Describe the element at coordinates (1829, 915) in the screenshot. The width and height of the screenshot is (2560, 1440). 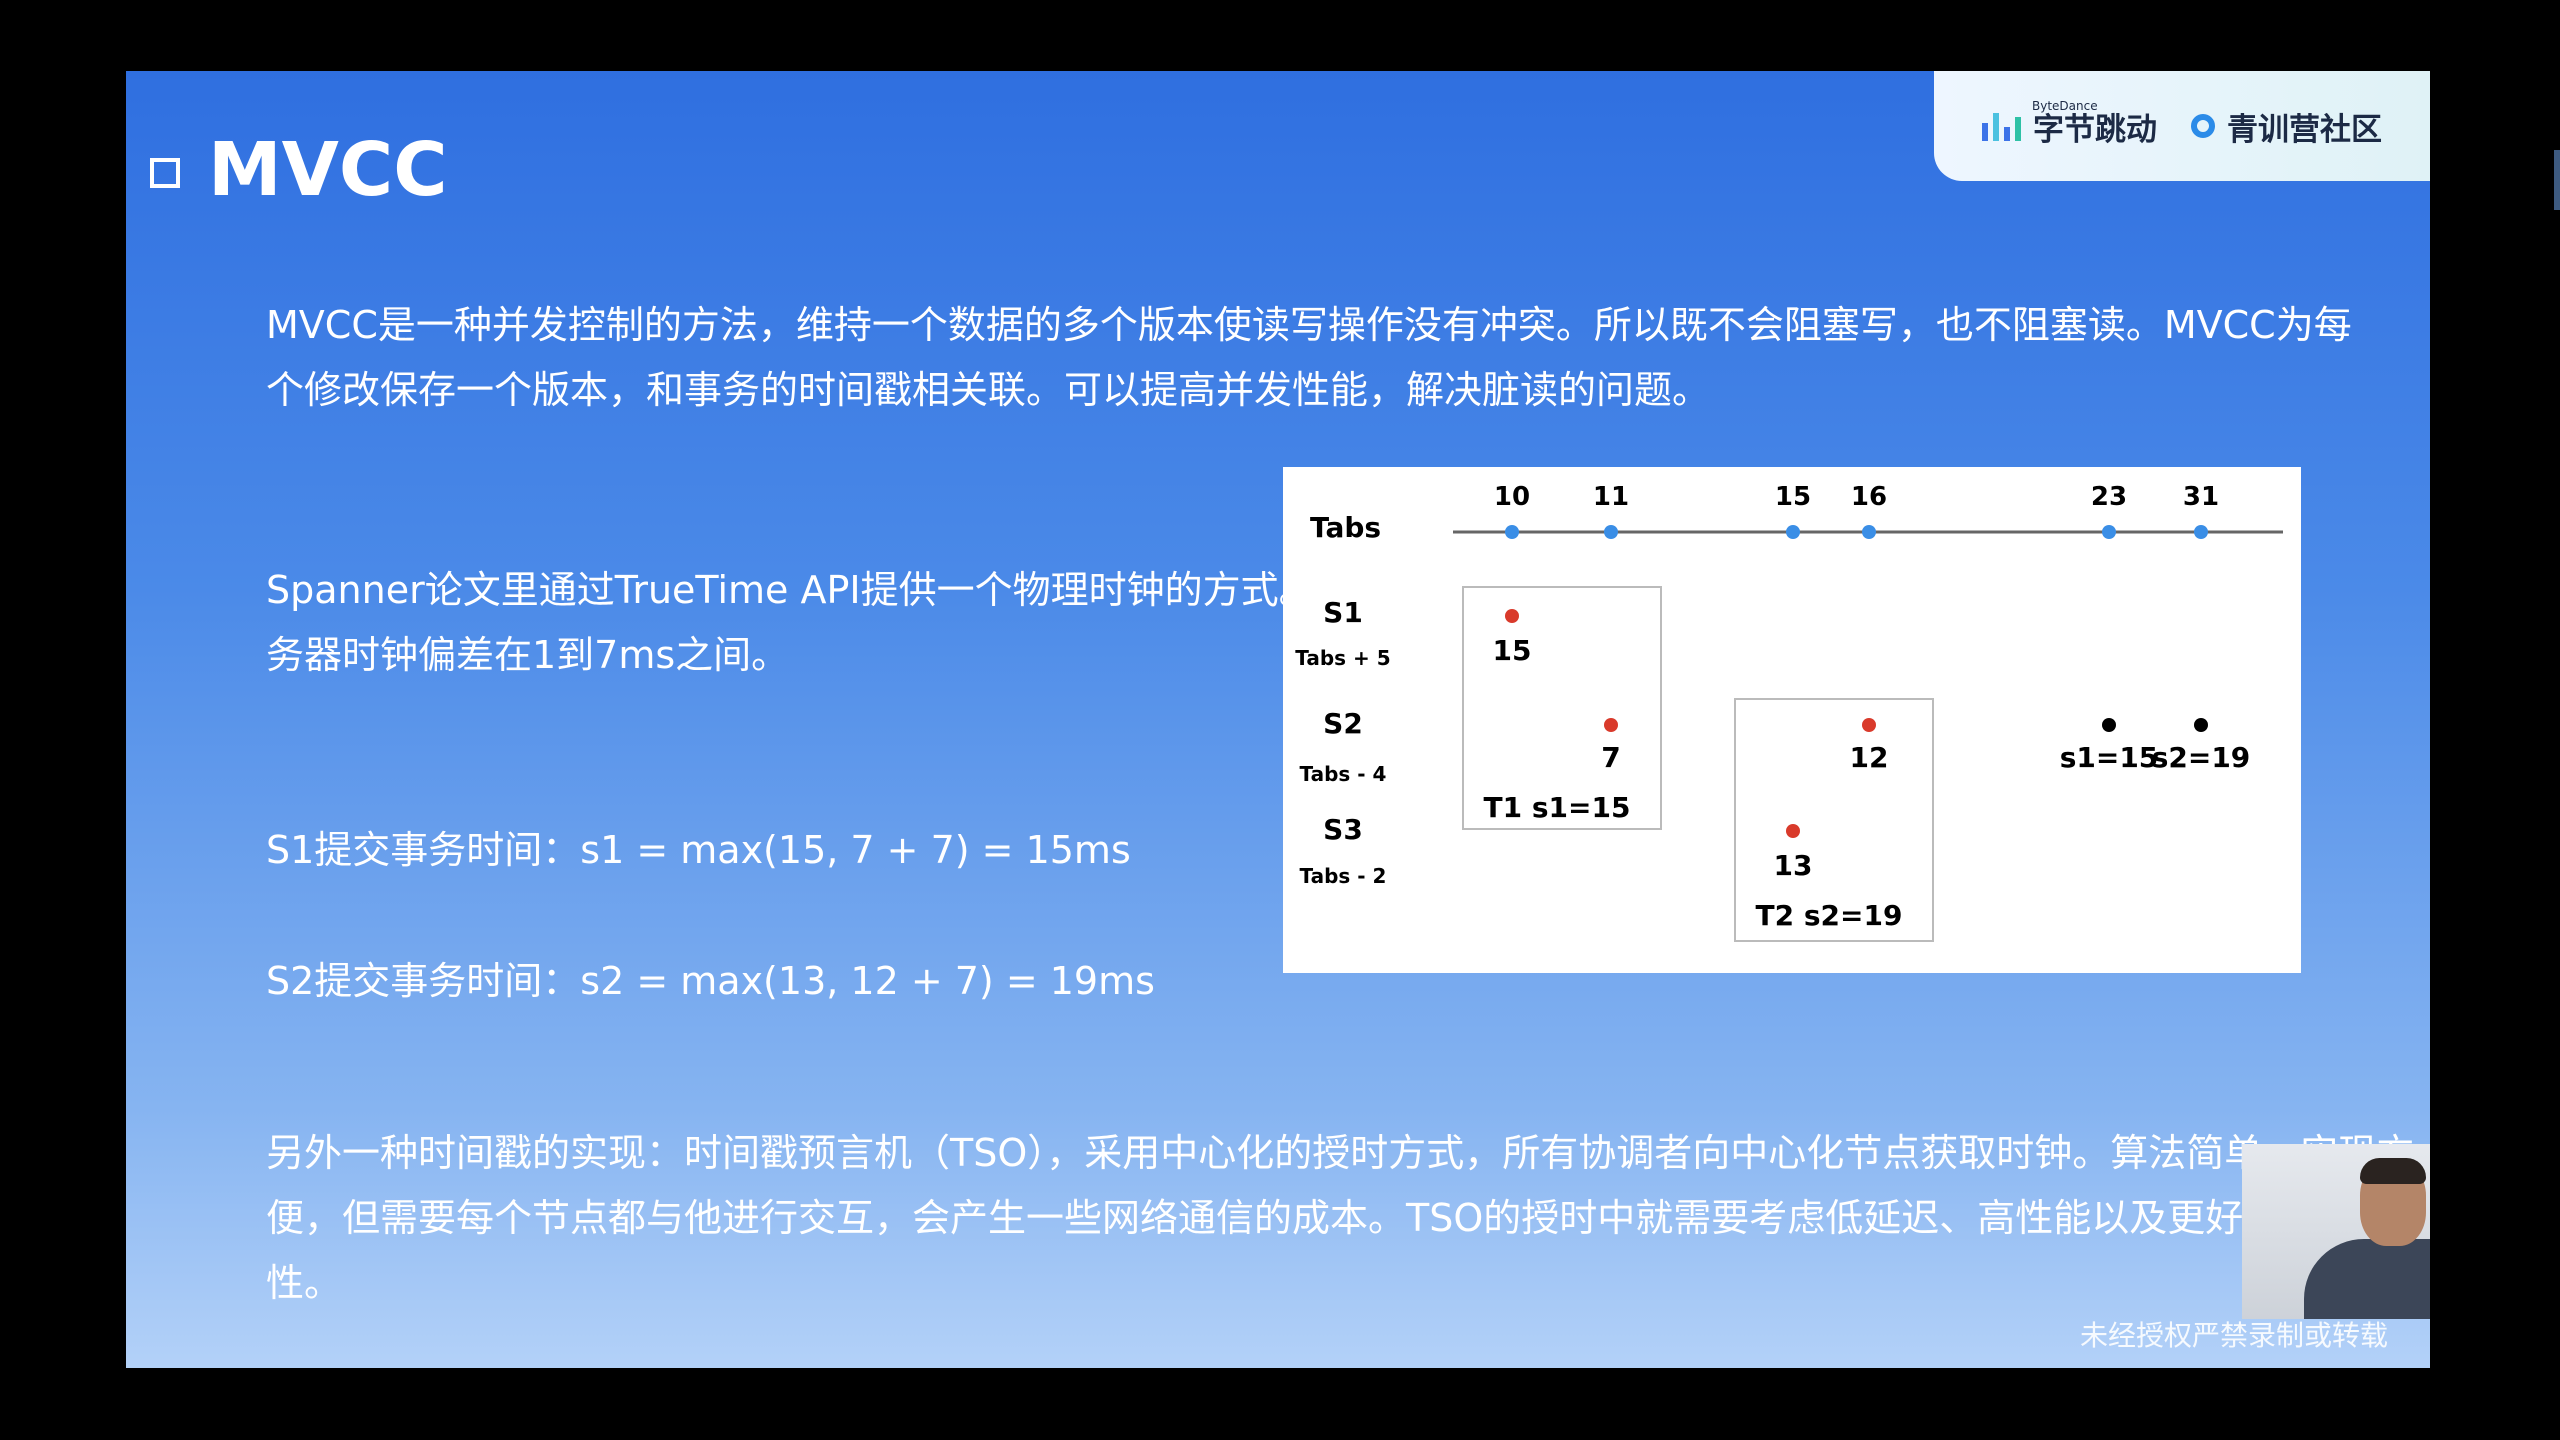
I see `t2-label: T2 s2=19` at that location.